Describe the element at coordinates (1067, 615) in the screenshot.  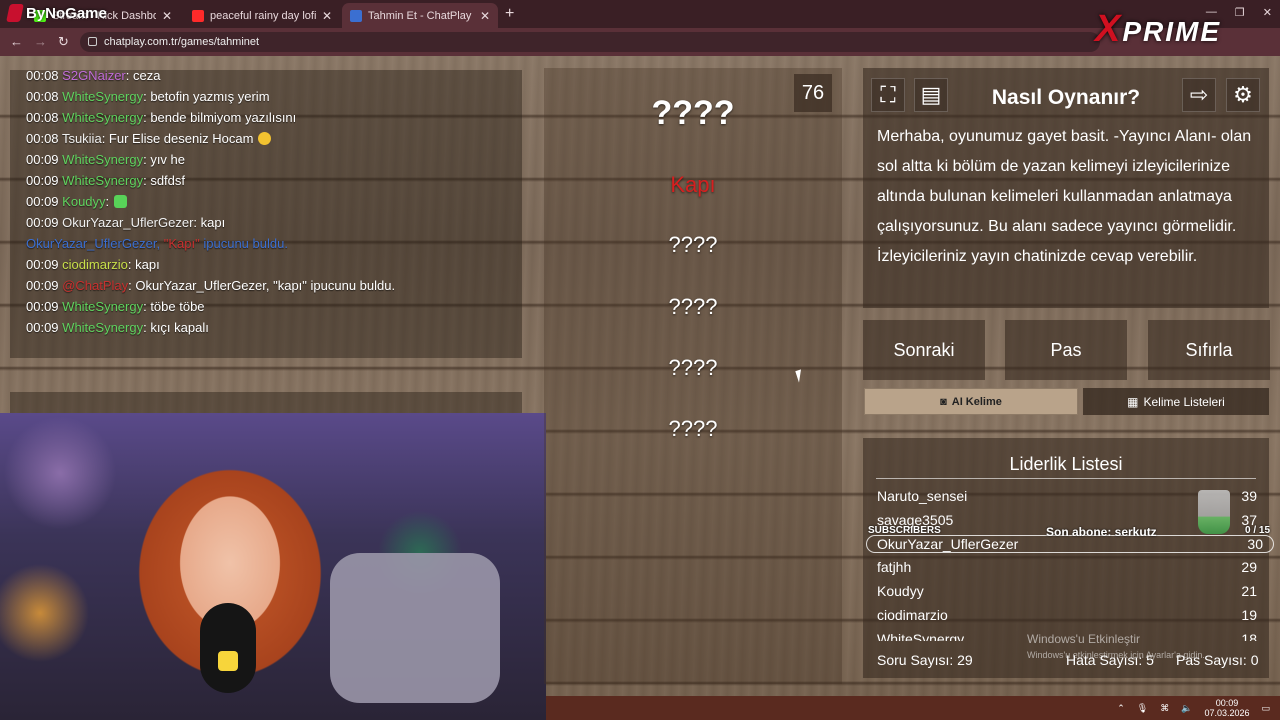
I see `leaderboard-row: ciodimarzio 19` at that location.